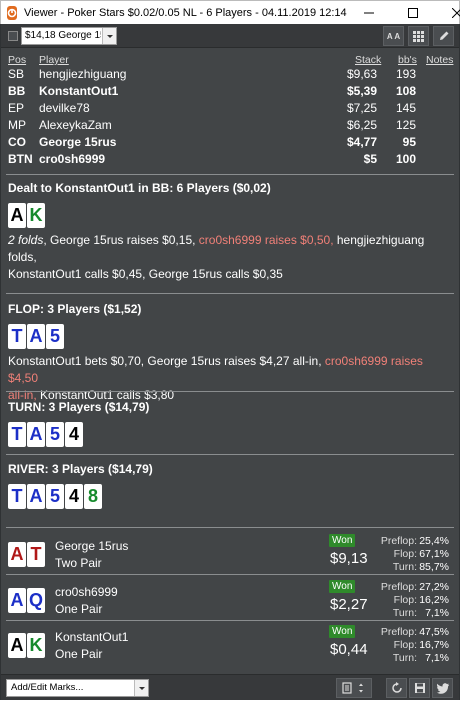 This screenshot has width=460, height=702. I want to click on players-table-header: Pos Player Stack bb's Notes, so click(230, 61).